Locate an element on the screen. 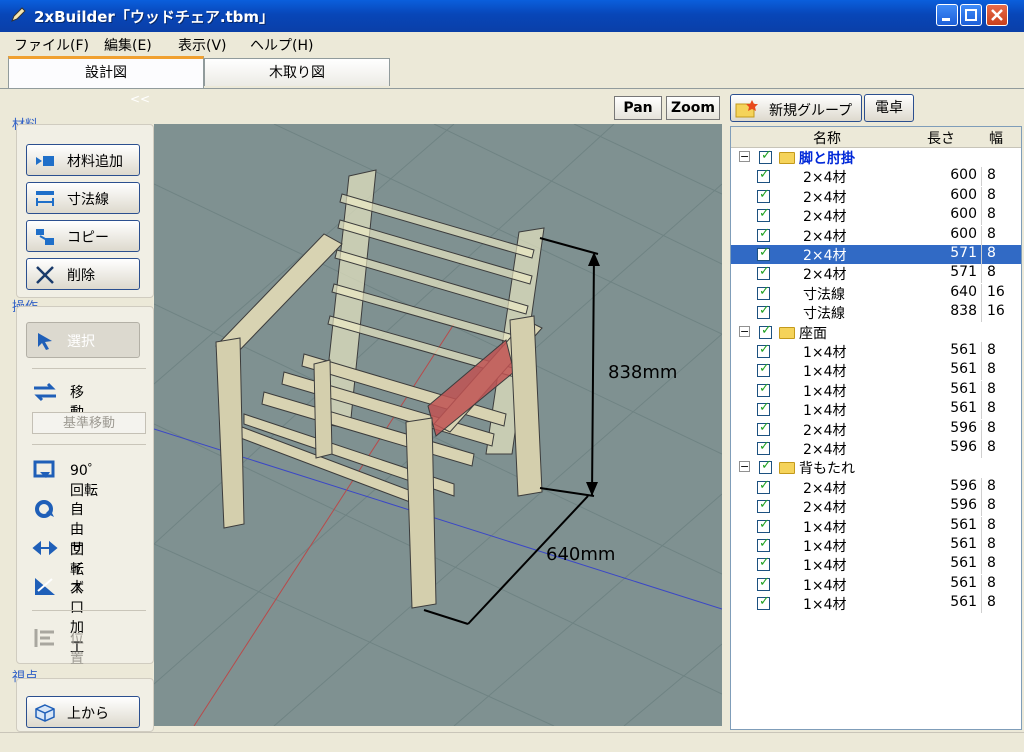 The height and width of the screenshot is (752, 1024). separator is located at coordinates (89, 368).